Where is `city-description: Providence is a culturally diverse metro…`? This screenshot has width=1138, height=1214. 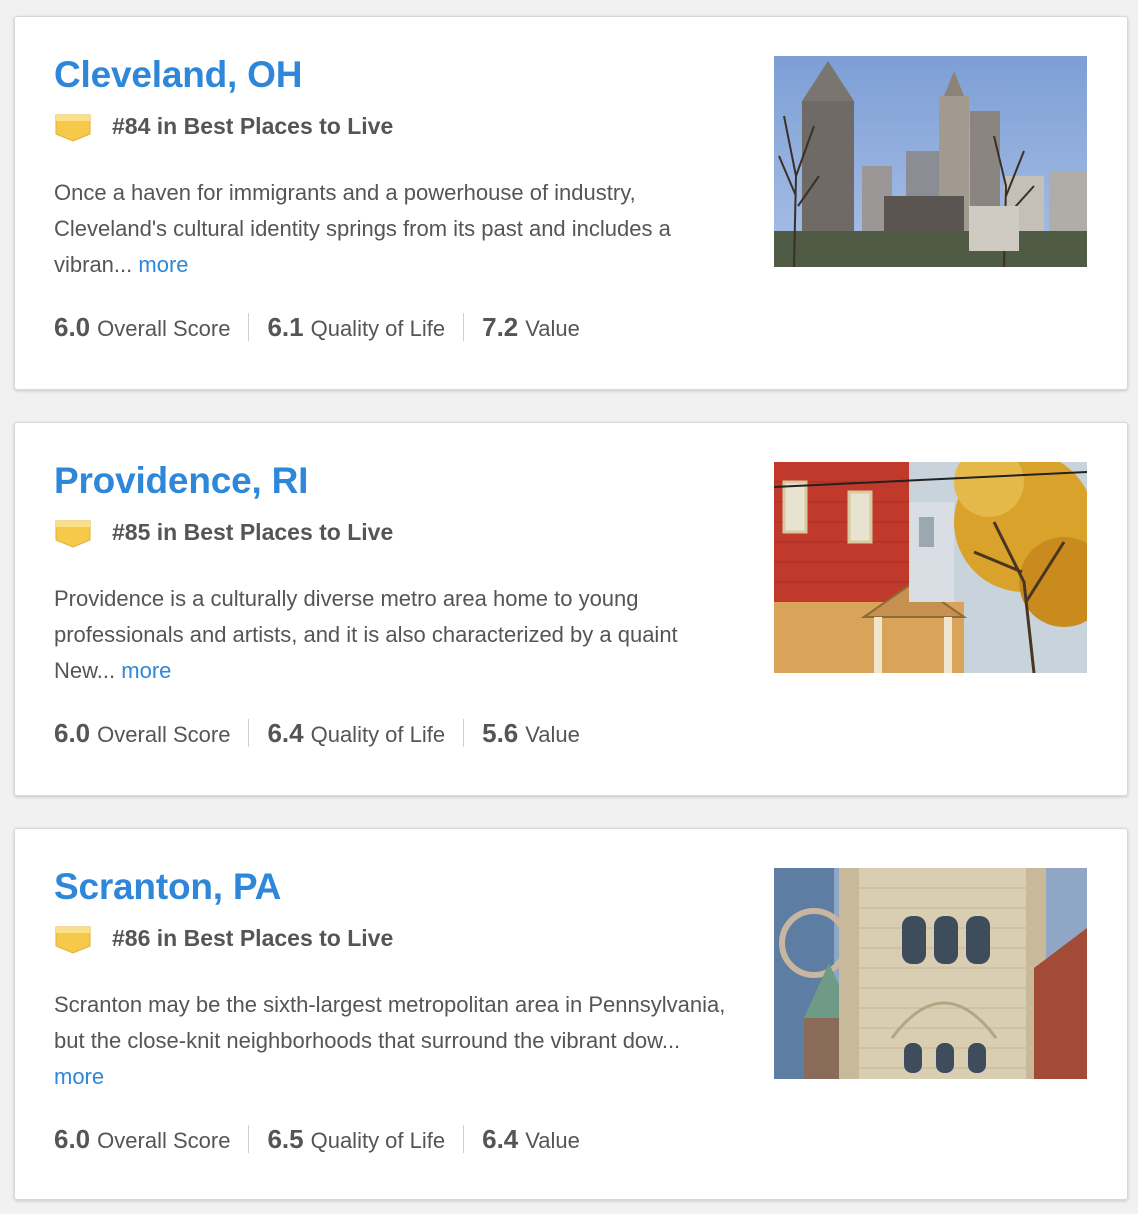 city-description: Providence is a culturally diverse metro… is located at coordinates (391, 635).